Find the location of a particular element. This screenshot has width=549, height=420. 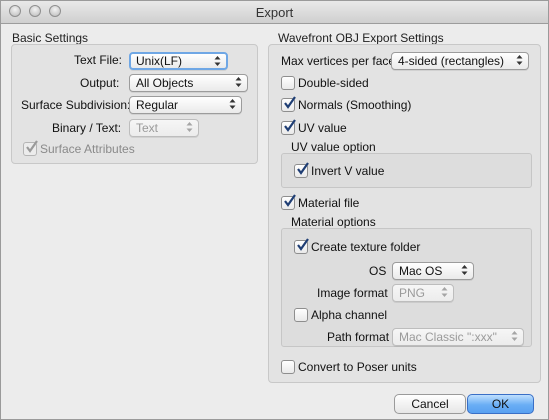

poser-units-checkbox is located at coordinates (288, 367).